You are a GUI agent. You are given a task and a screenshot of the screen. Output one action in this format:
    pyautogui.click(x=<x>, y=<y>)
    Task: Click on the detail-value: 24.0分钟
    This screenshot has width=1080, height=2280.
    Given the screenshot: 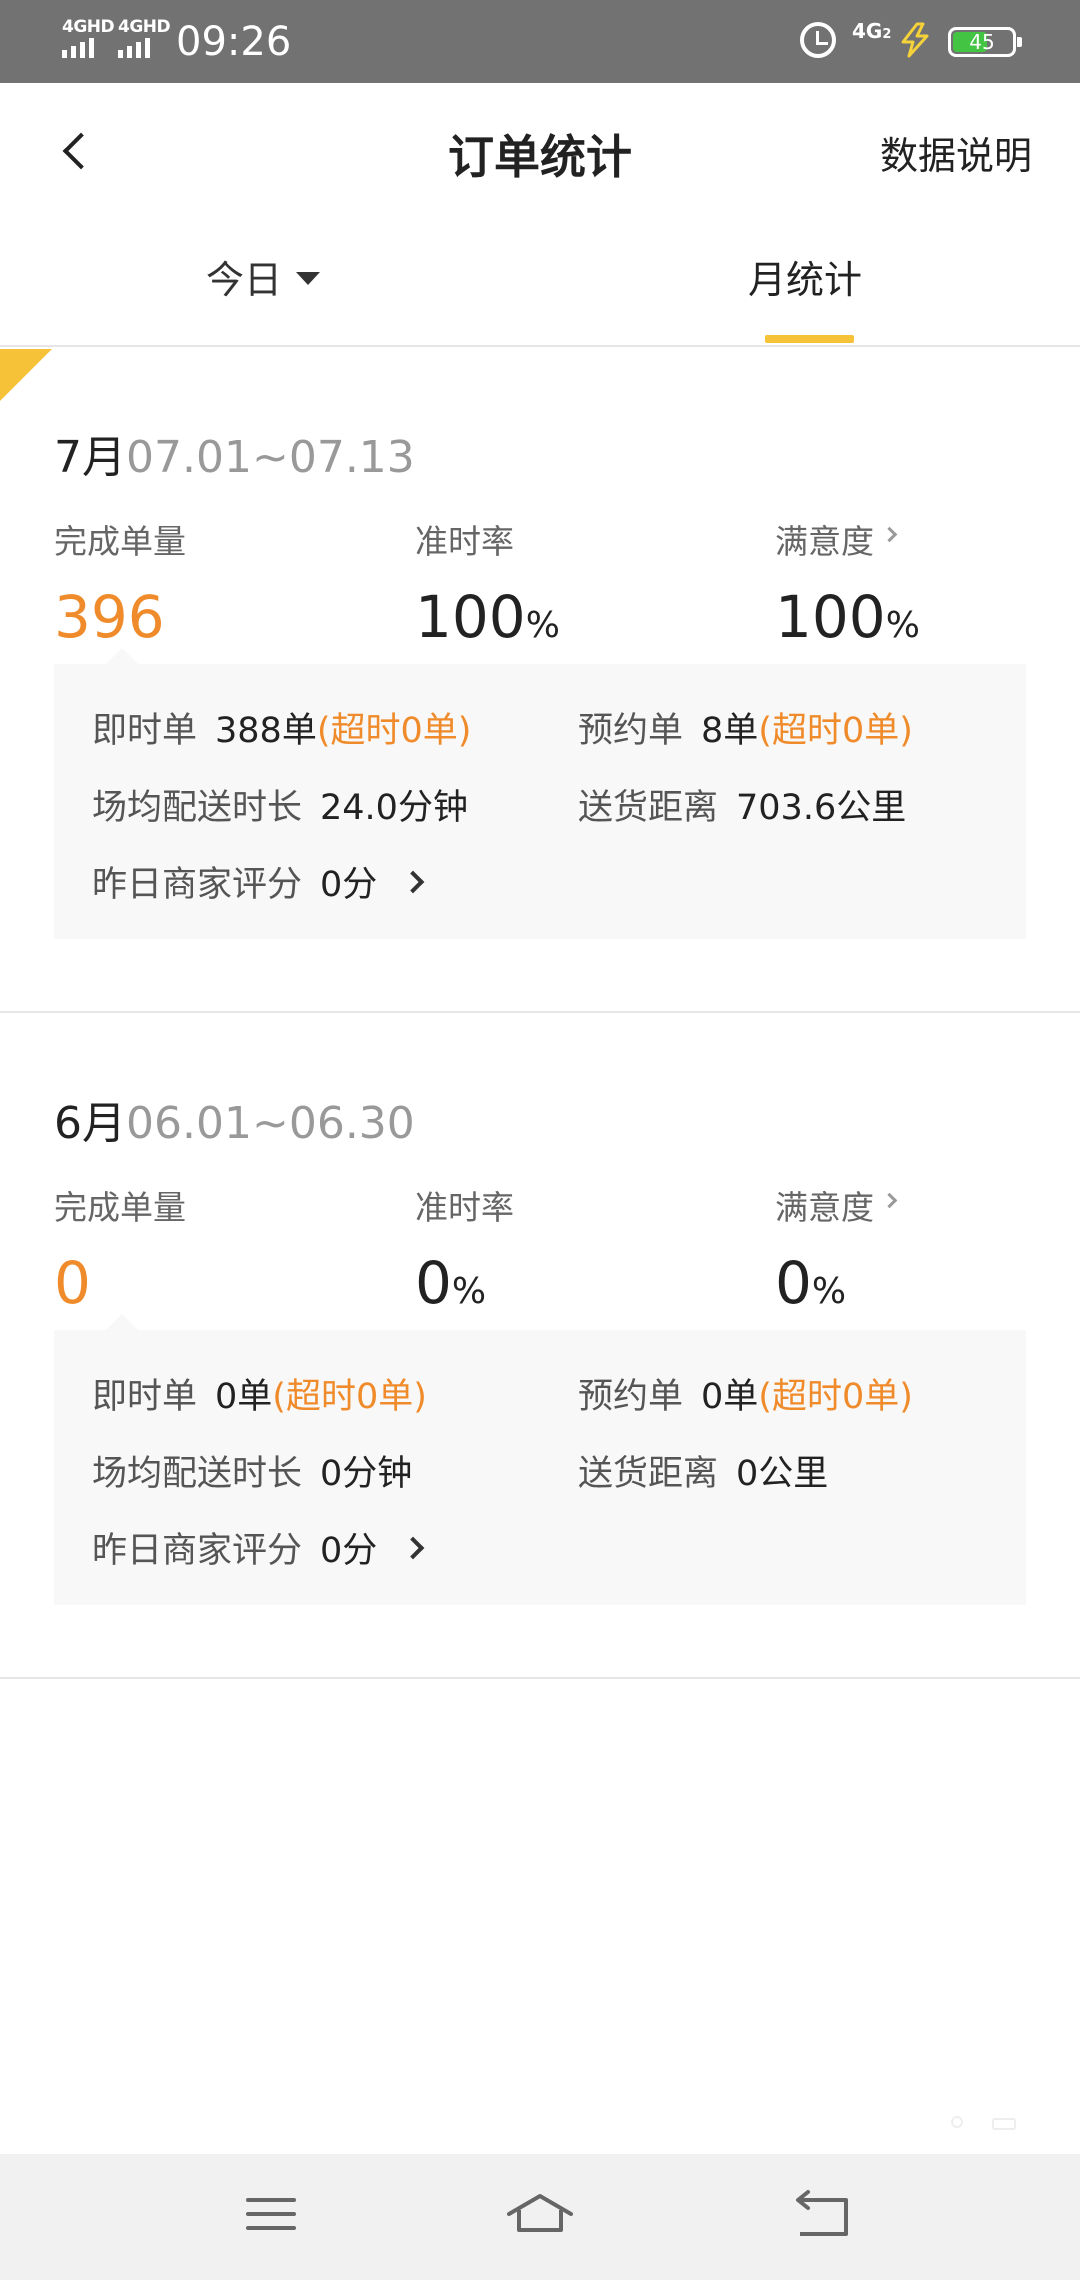 What is the action you would take?
    pyautogui.click(x=394, y=808)
    